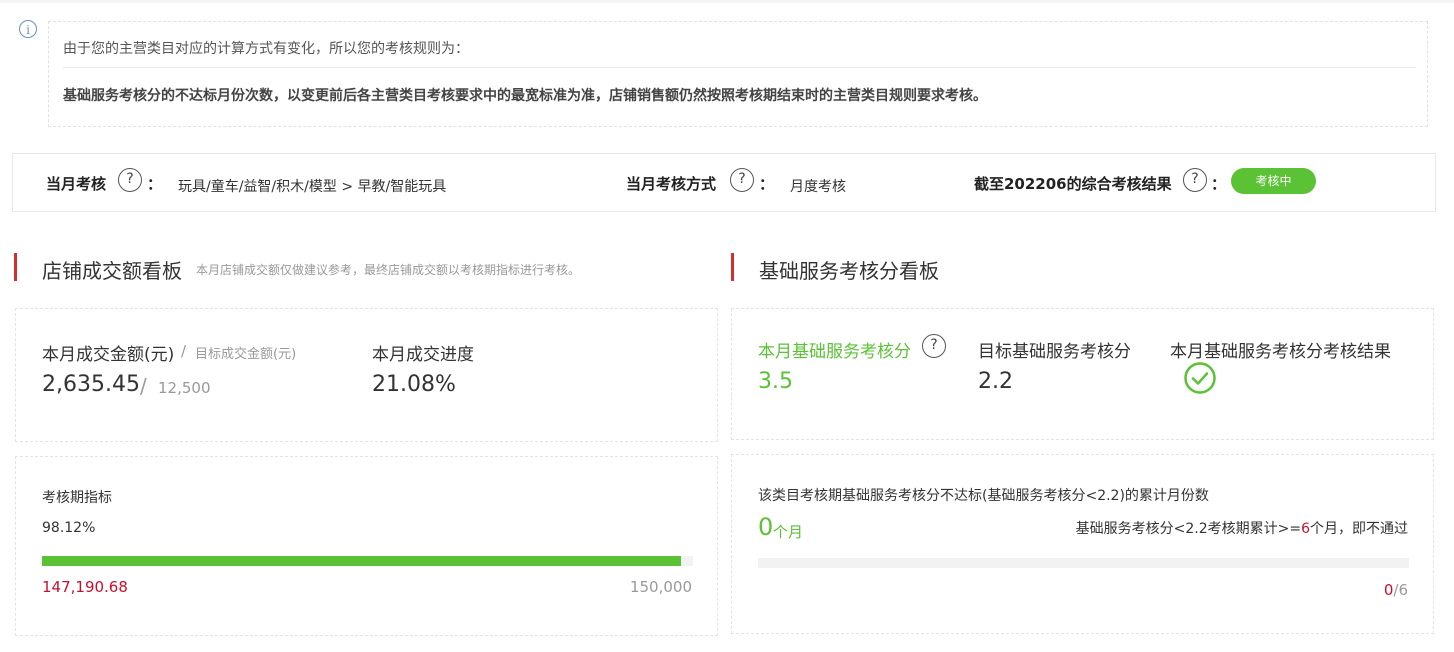  I want to click on overall-result-label: 截至202206的综合考核结果, so click(1073, 184).